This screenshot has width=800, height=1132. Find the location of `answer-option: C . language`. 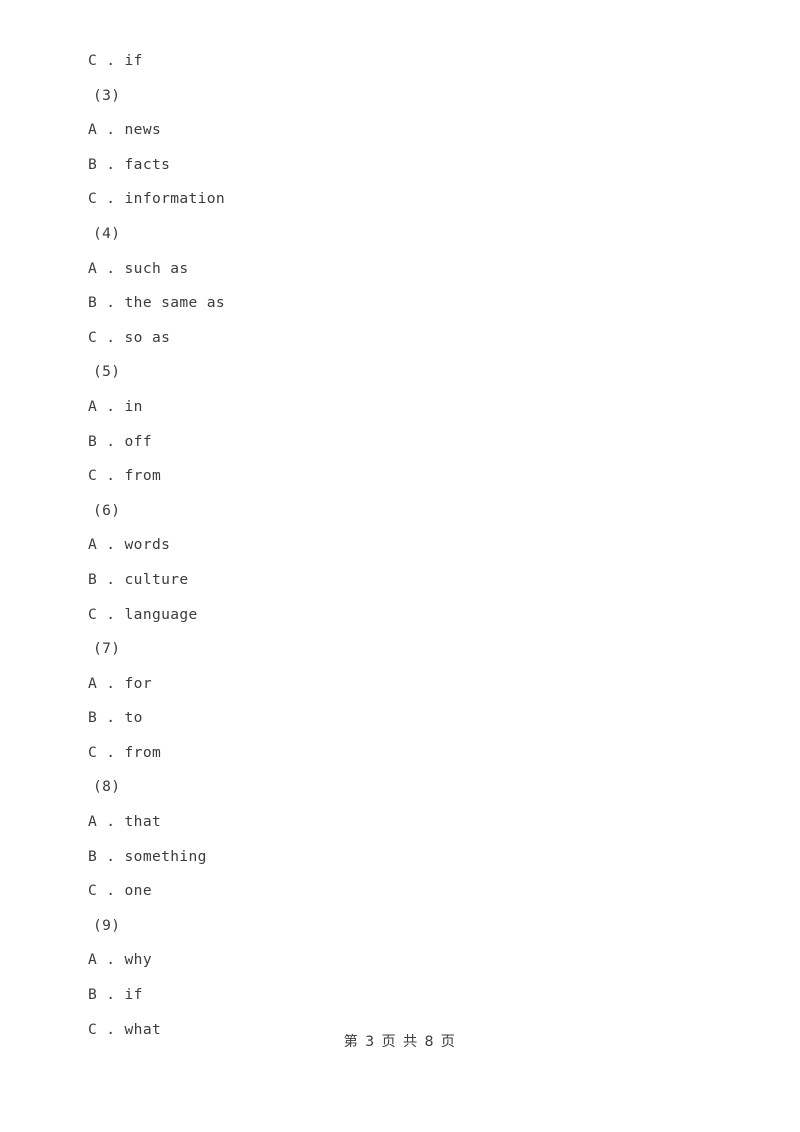

answer-option: C . language is located at coordinates (143, 614).